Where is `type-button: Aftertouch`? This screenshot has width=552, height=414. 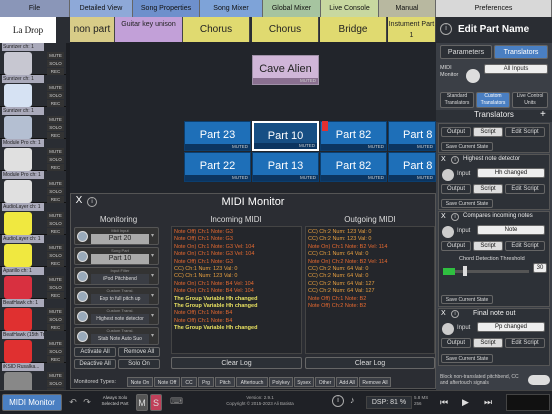
type-button: Aftertouch is located at coordinates (252, 382).